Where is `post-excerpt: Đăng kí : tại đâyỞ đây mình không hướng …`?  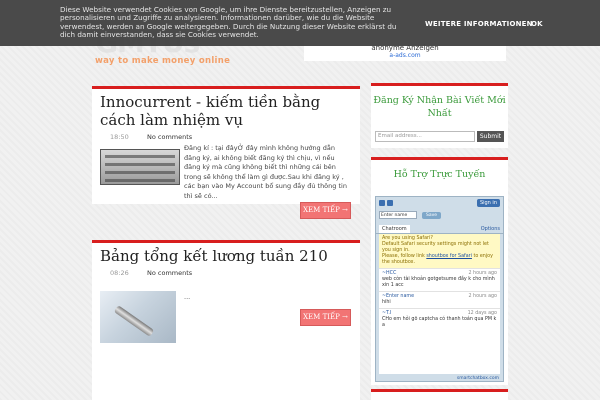
post-excerpt: Đăng kí : tại đâyỞ đây mình không hướng … is located at coordinates (265, 172).